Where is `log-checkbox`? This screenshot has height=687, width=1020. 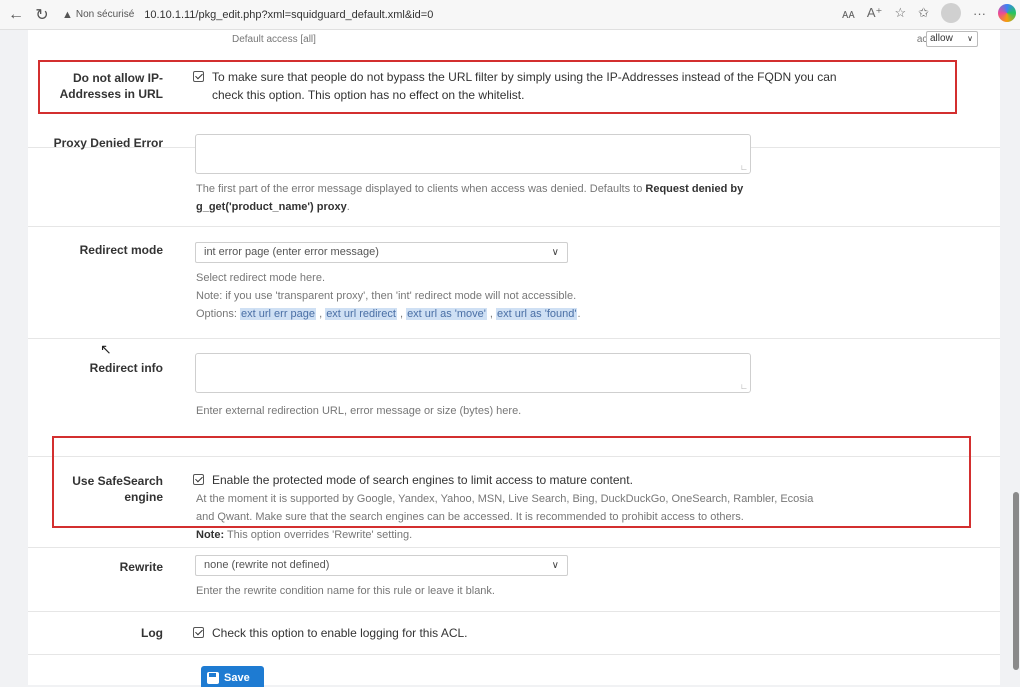
log-checkbox is located at coordinates (198, 632).